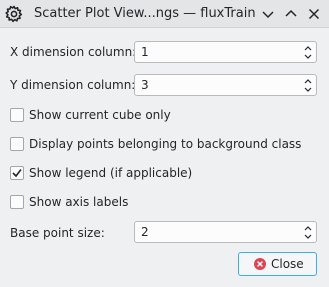  I want to click on y-dimension-value: 3, so click(145, 85).